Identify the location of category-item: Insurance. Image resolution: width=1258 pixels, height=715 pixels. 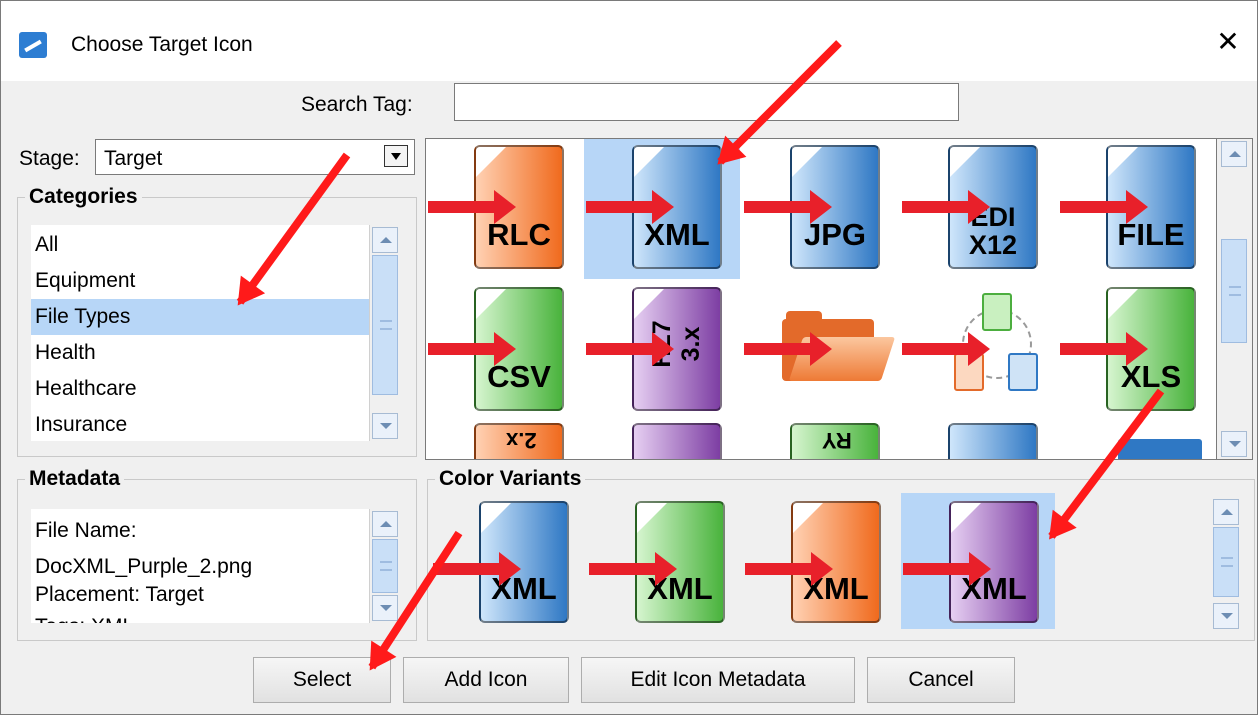
(201, 424).